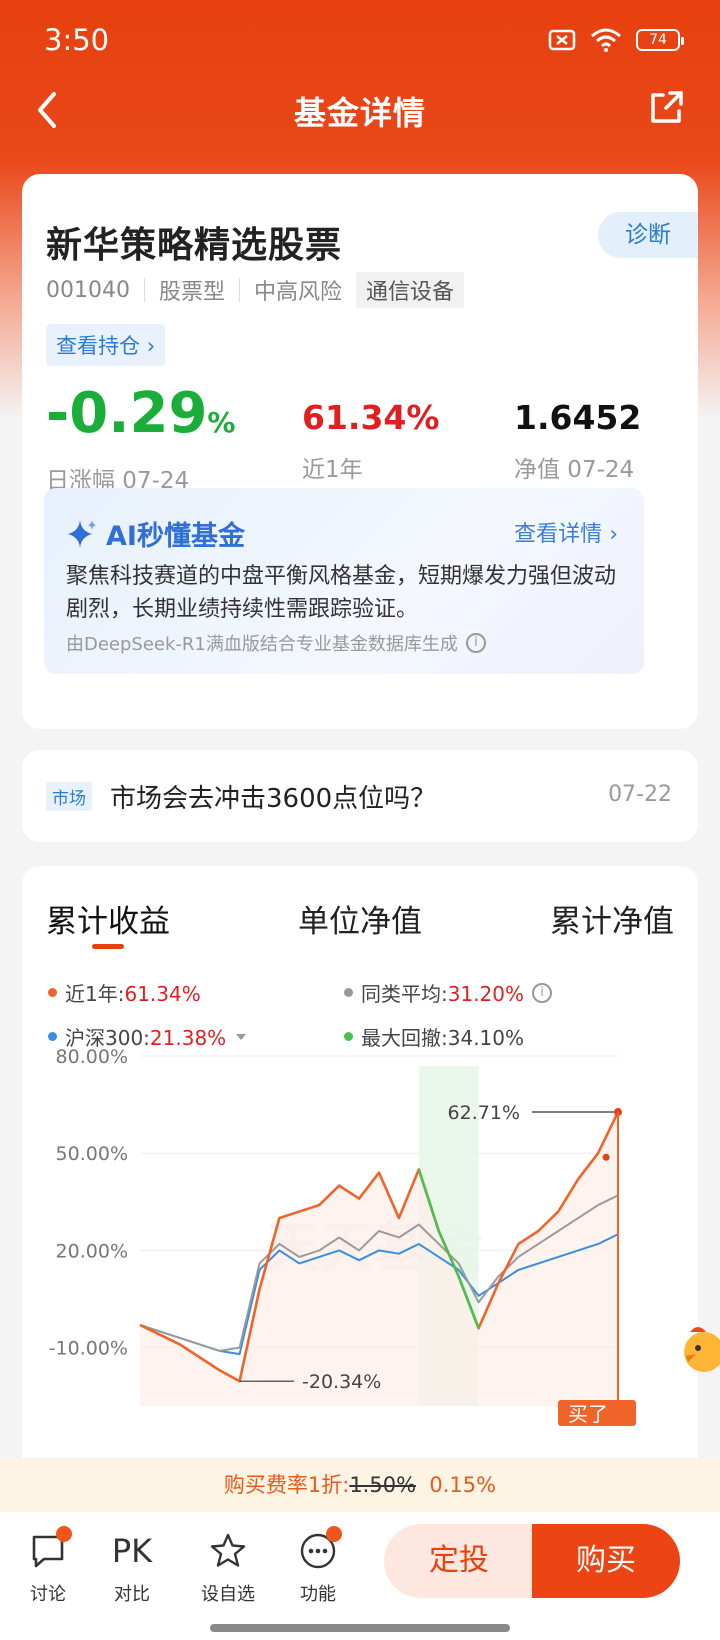 The height and width of the screenshot is (1640, 720). Describe the element at coordinates (191, 292) in the screenshot. I see `fund-type: 股票型` at that location.